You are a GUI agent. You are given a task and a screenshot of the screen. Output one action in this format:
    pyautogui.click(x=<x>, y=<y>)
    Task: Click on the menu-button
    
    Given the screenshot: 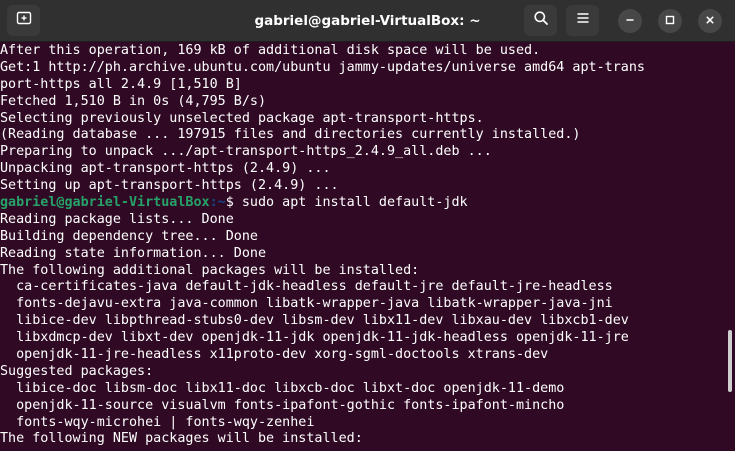 What is the action you would take?
    pyautogui.click(x=582, y=20)
    